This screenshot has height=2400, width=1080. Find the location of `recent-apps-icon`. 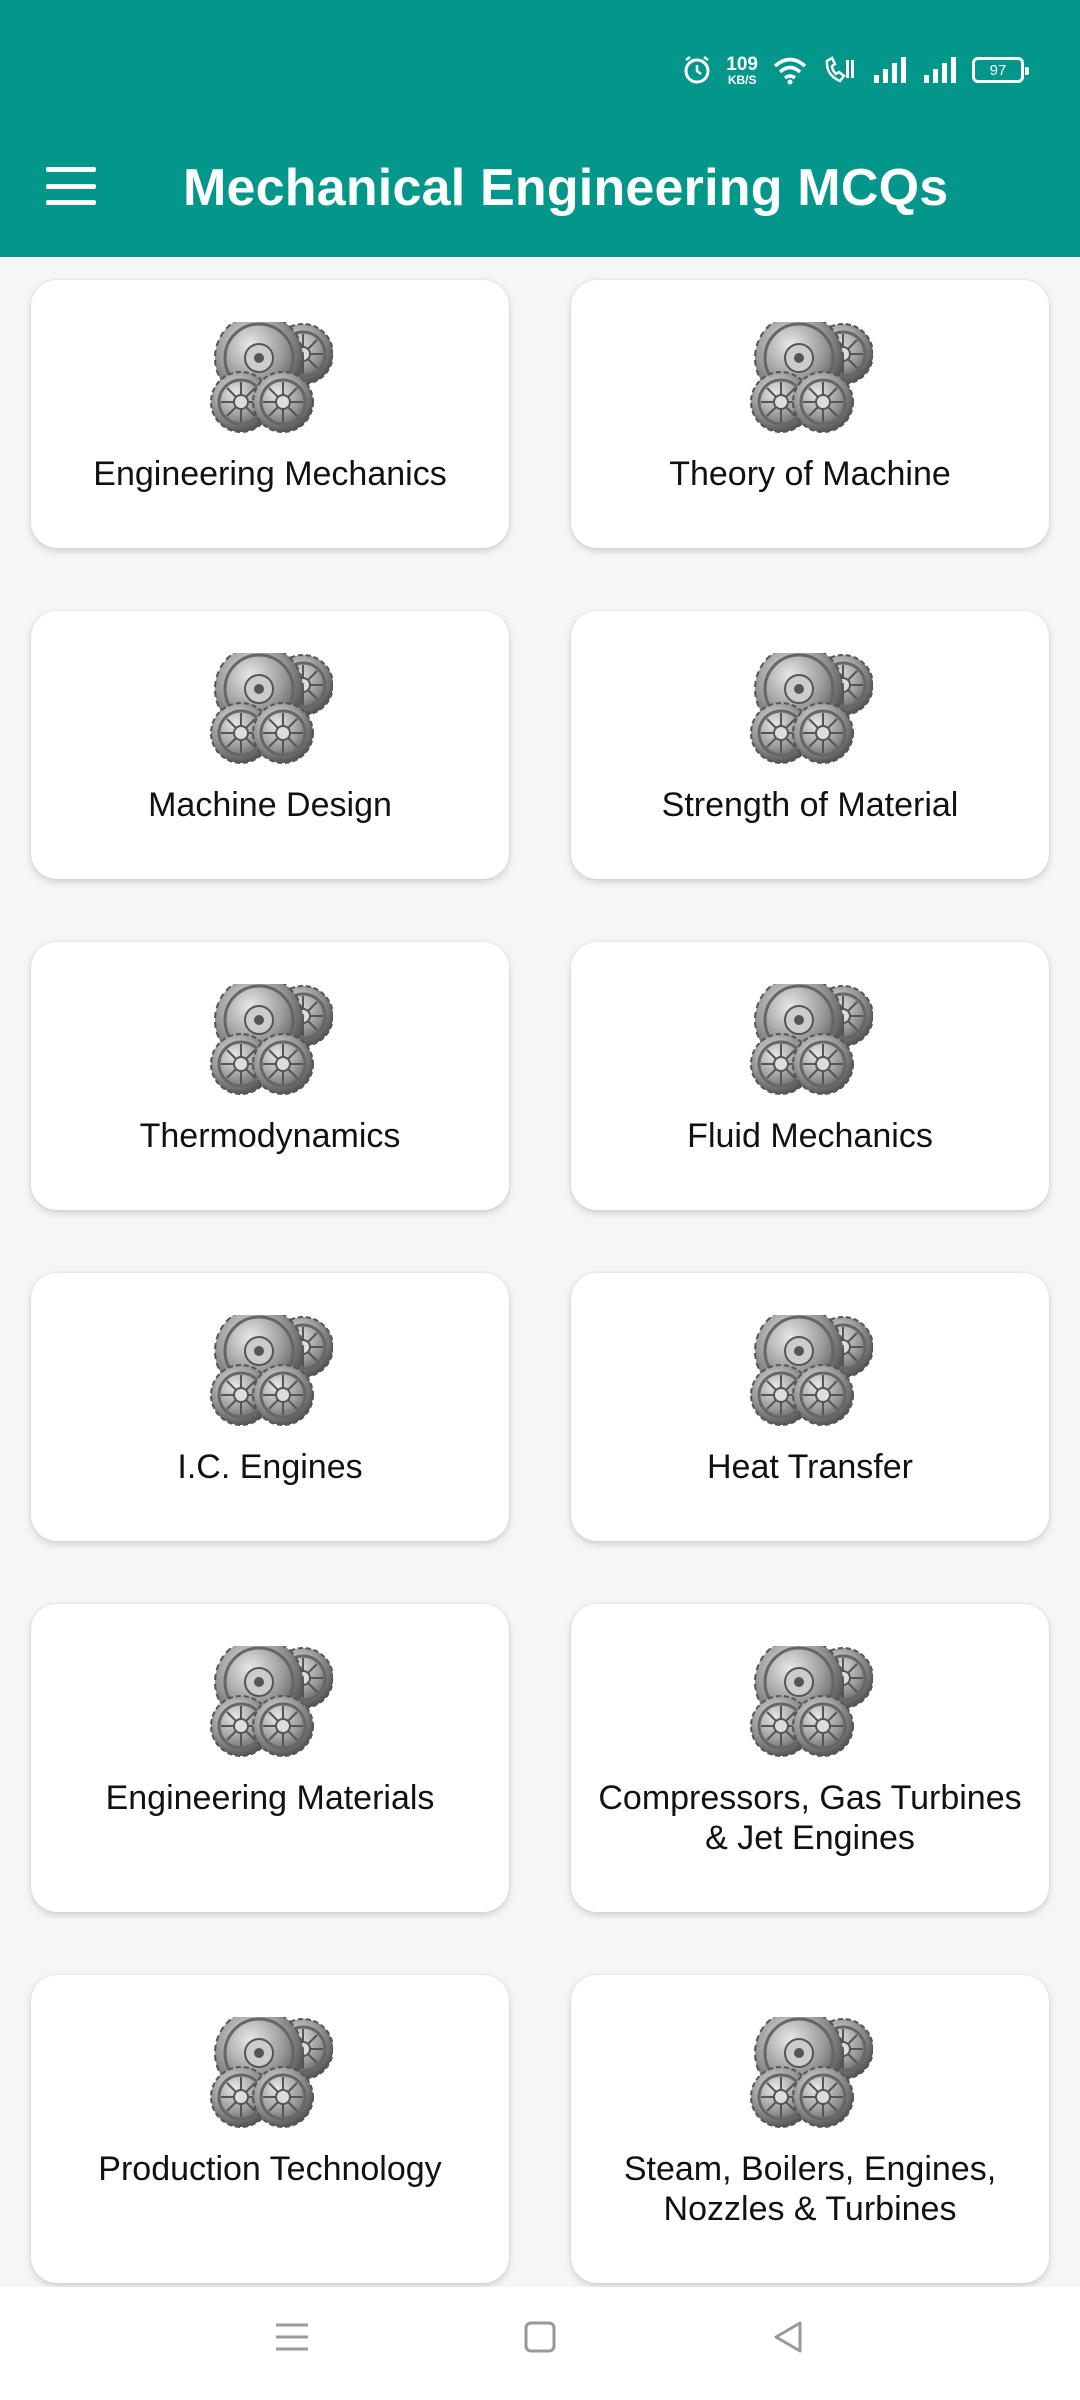

recent-apps-icon is located at coordinates (292, 2337).